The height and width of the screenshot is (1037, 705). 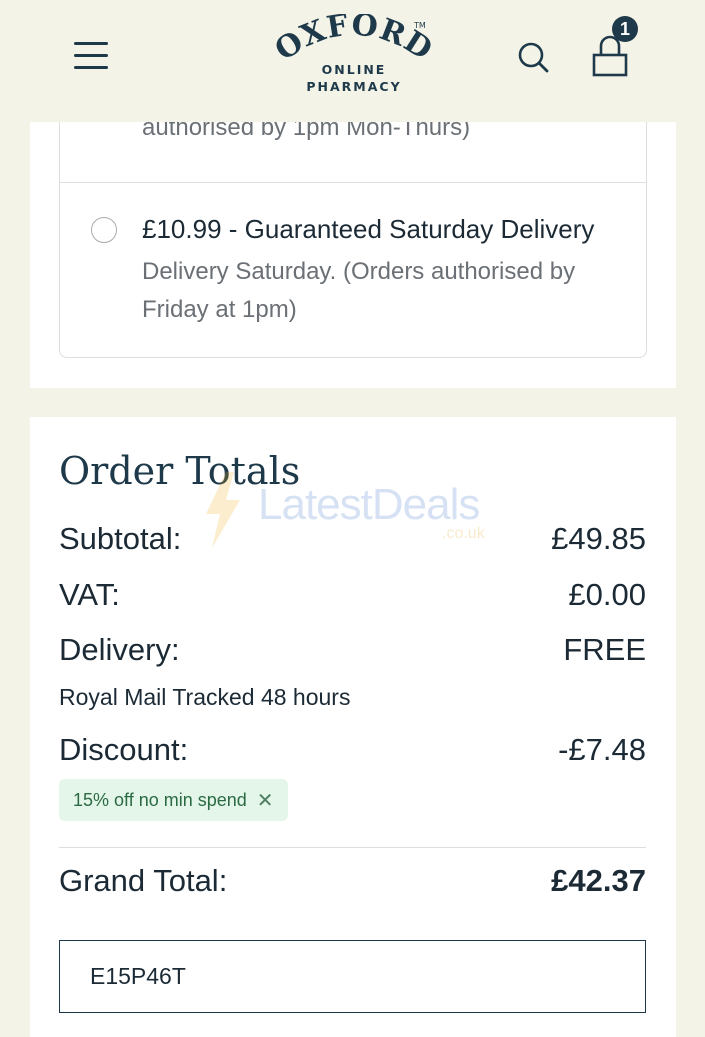 What do you see at coordinates (119, 649) in the screenshot?
I see `delivery-label: Delivery:` at bounding box center [119, 649].